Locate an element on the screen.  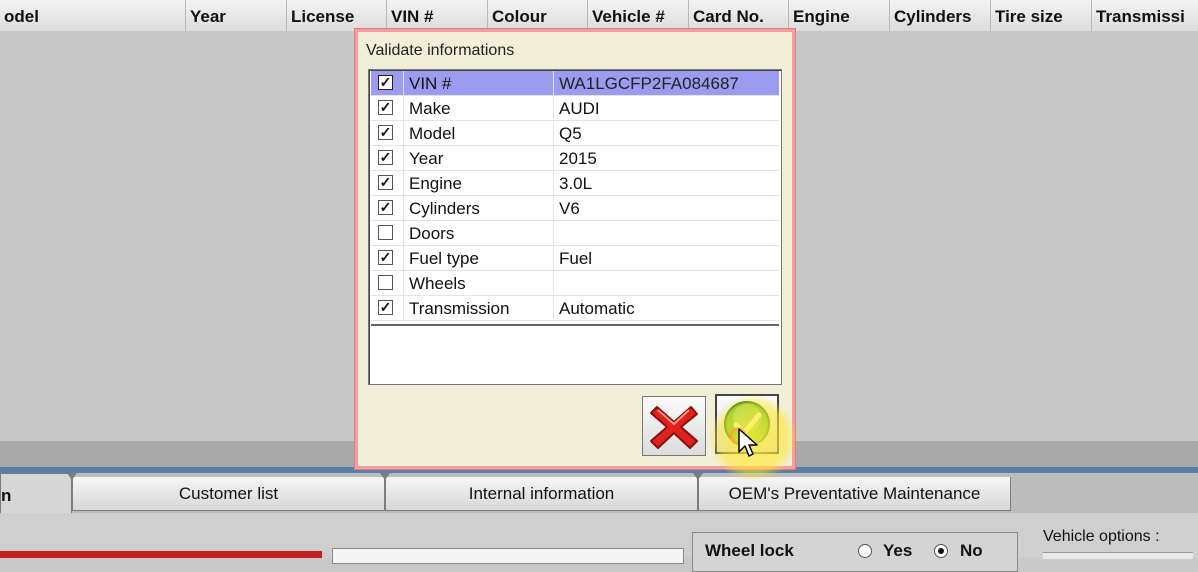
wheel-lock-label: Wheel lock is located at coordinates (749, 550).